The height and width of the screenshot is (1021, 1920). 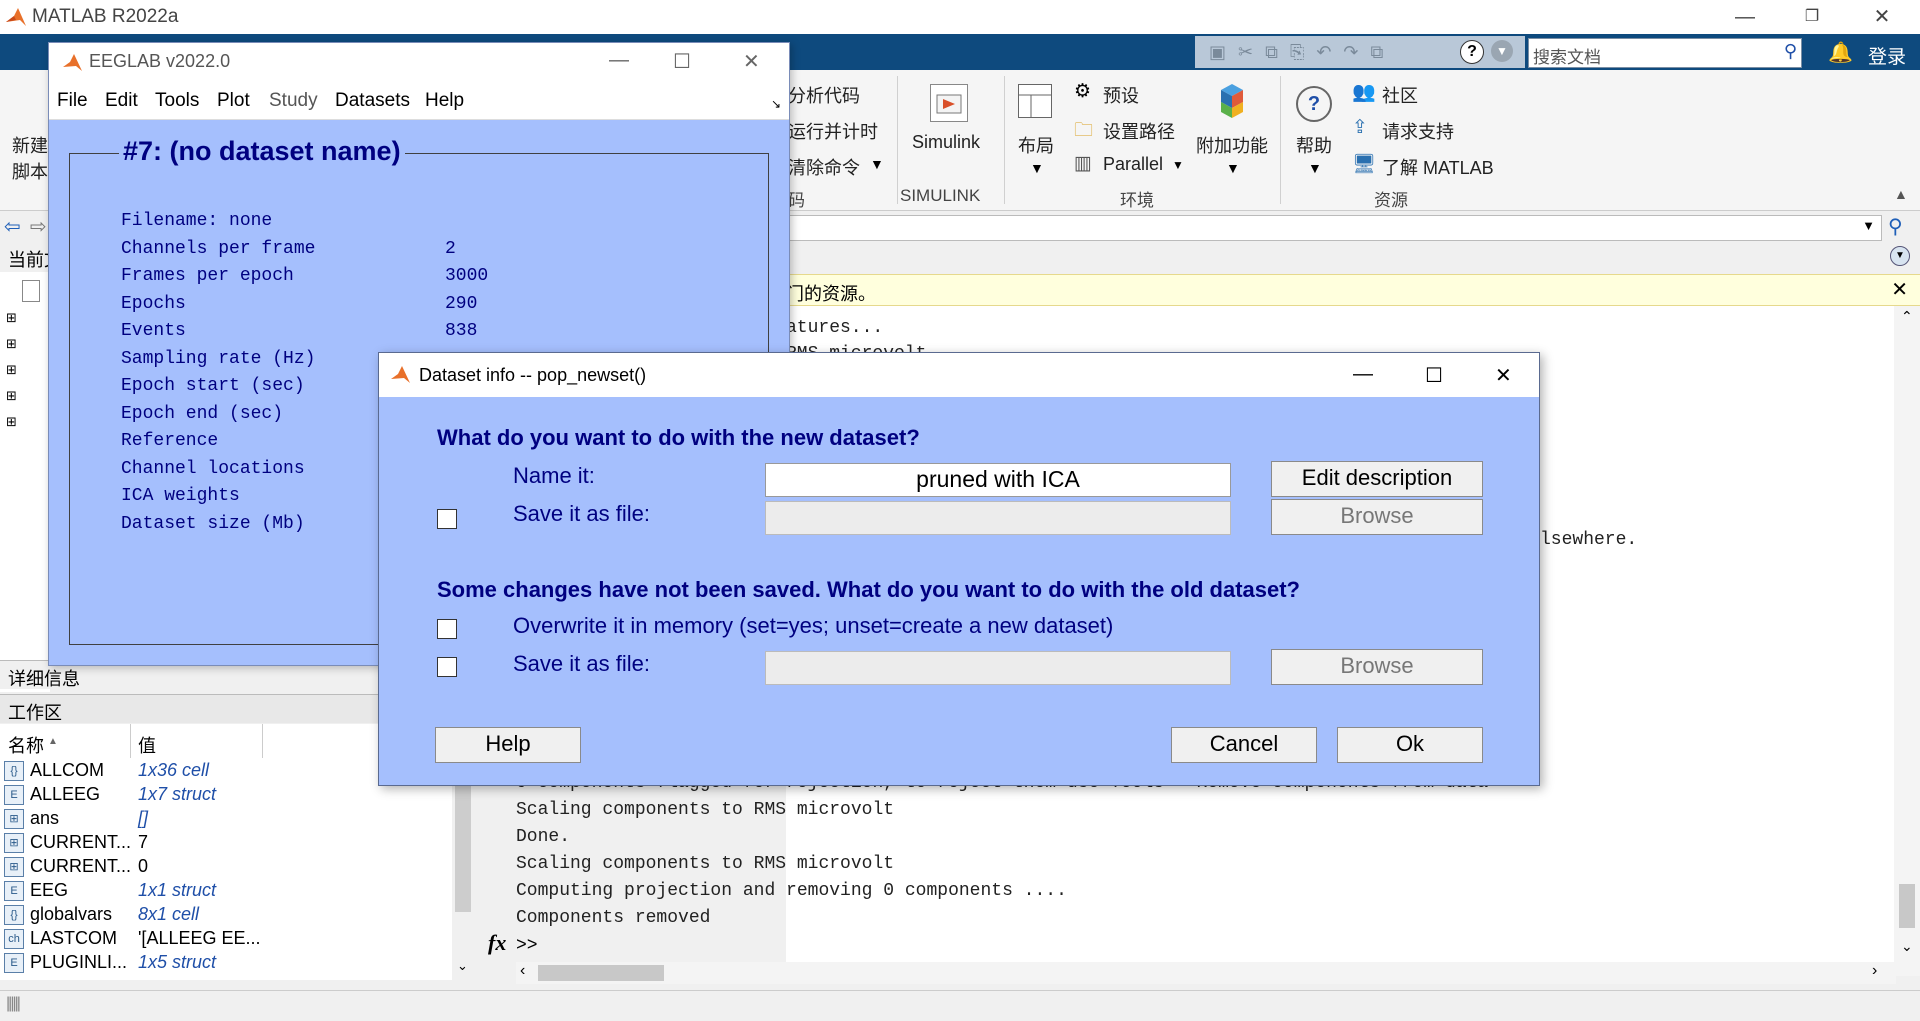 What do you see at coordinates (1907, 316) in the screenshot?
I see `scroll-up-icon: ⌃` at bounding box center [1907, 316].